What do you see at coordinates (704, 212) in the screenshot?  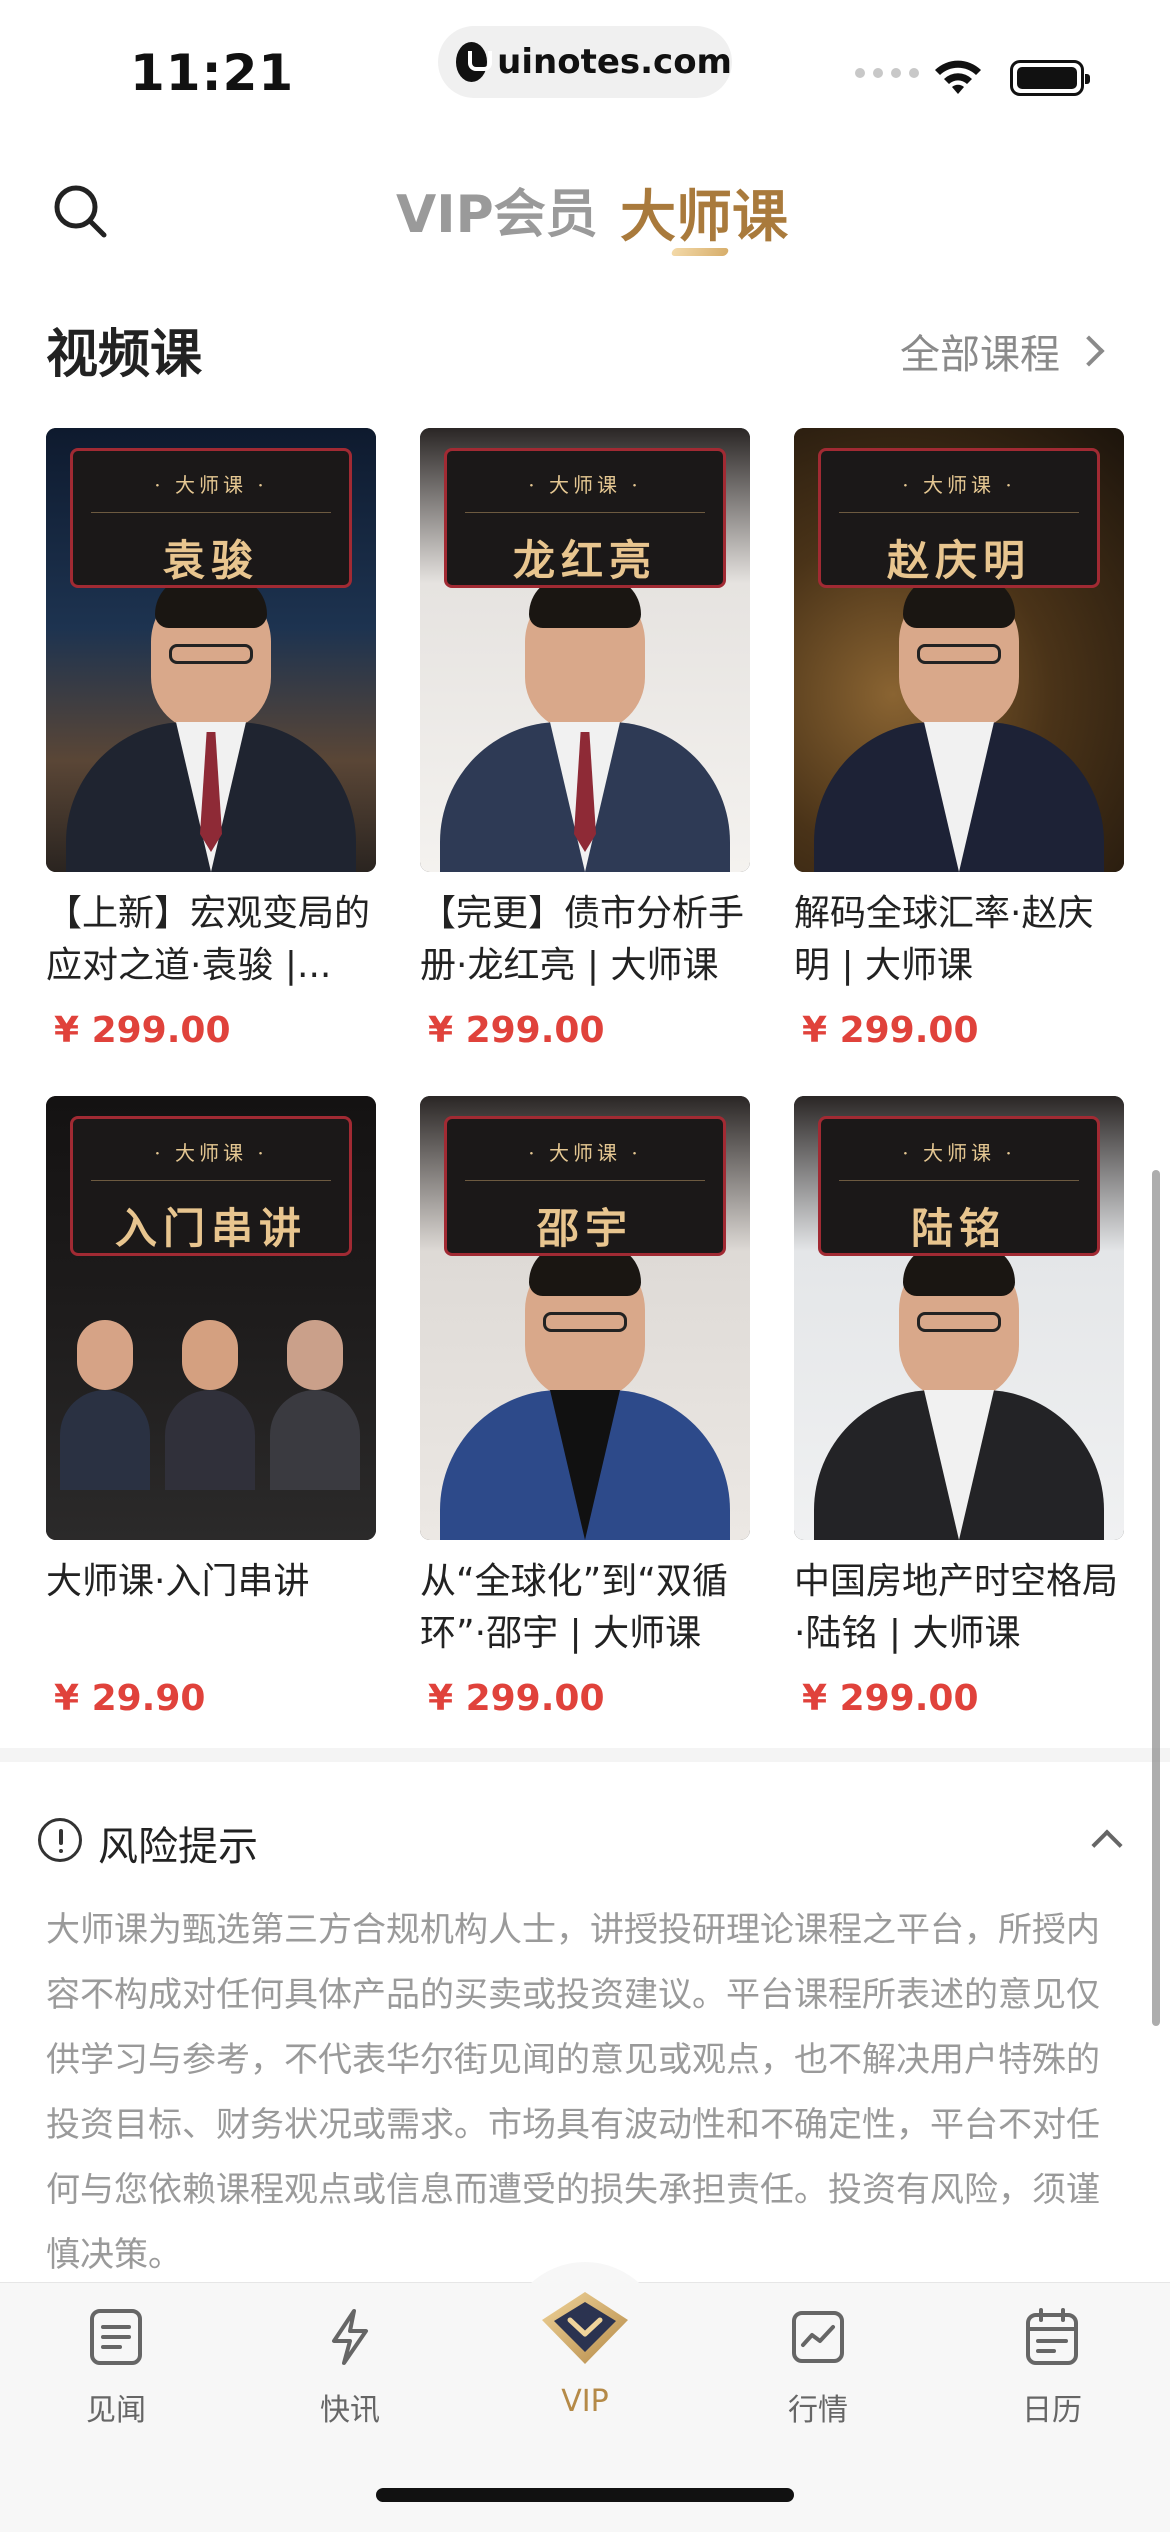 I see `tab-master-class: 大师课` at bounding box center [704, 212].